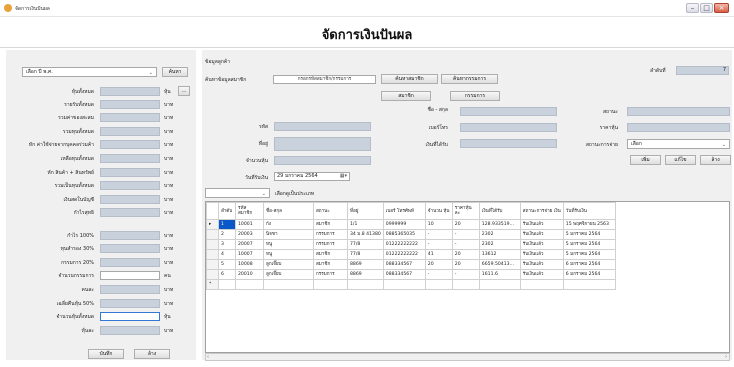 The width and height of the screenshot is (734, 367). Describe the element at coordinates (212, 284) in the screenshot. I see `new-row-selector: *` at that location.